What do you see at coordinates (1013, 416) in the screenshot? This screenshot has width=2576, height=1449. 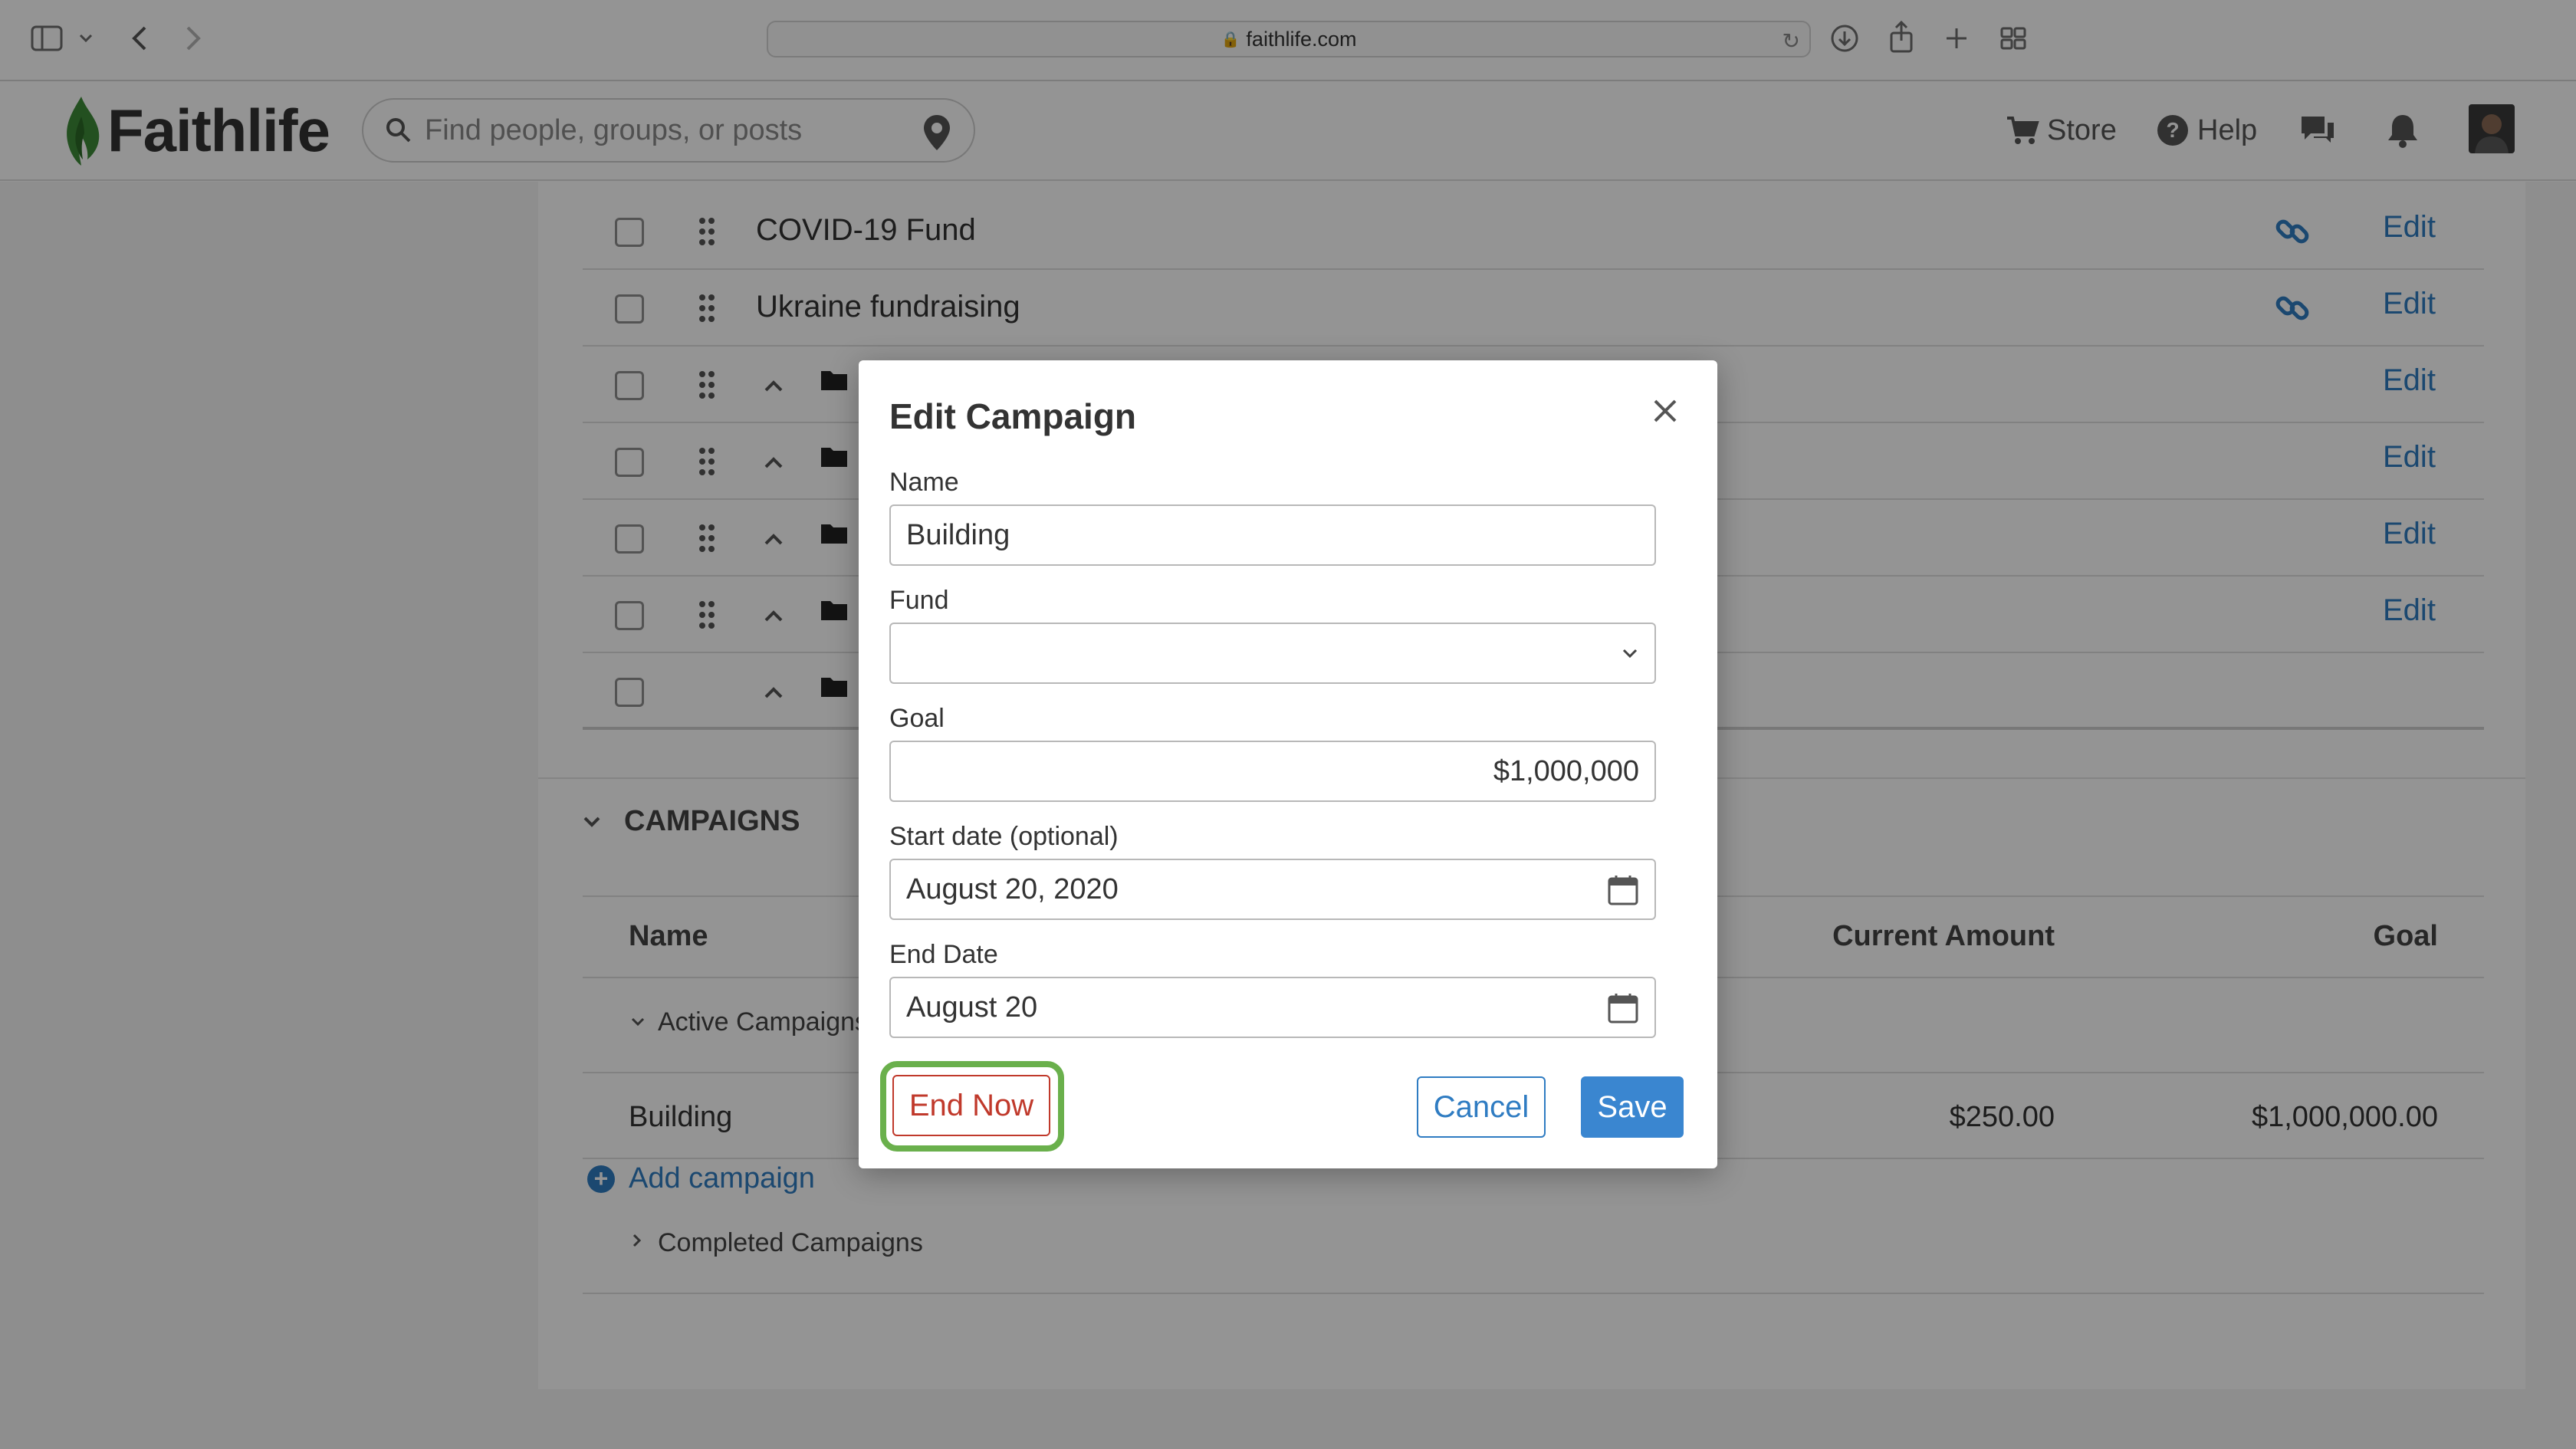 I see `dialog-title: Edit Campaign` at bounding box center [1013, 416].